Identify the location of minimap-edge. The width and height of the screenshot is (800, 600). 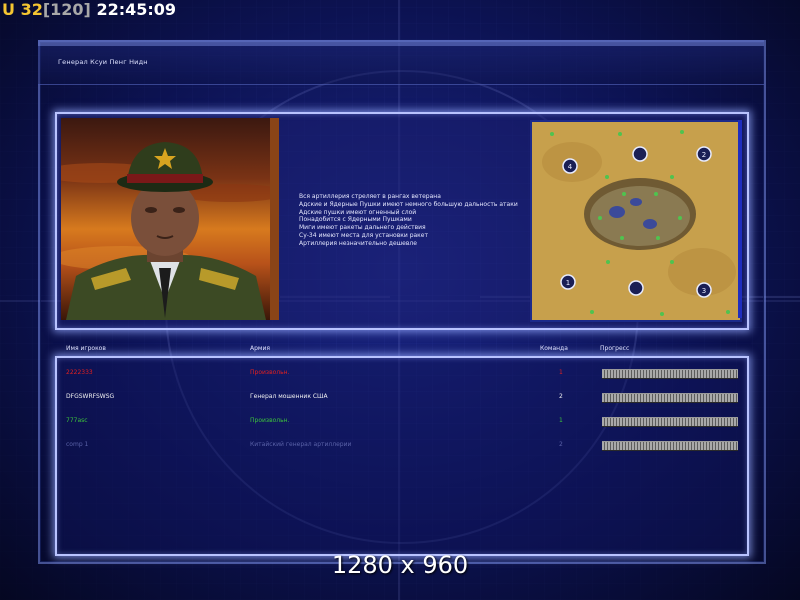
(740, 219).